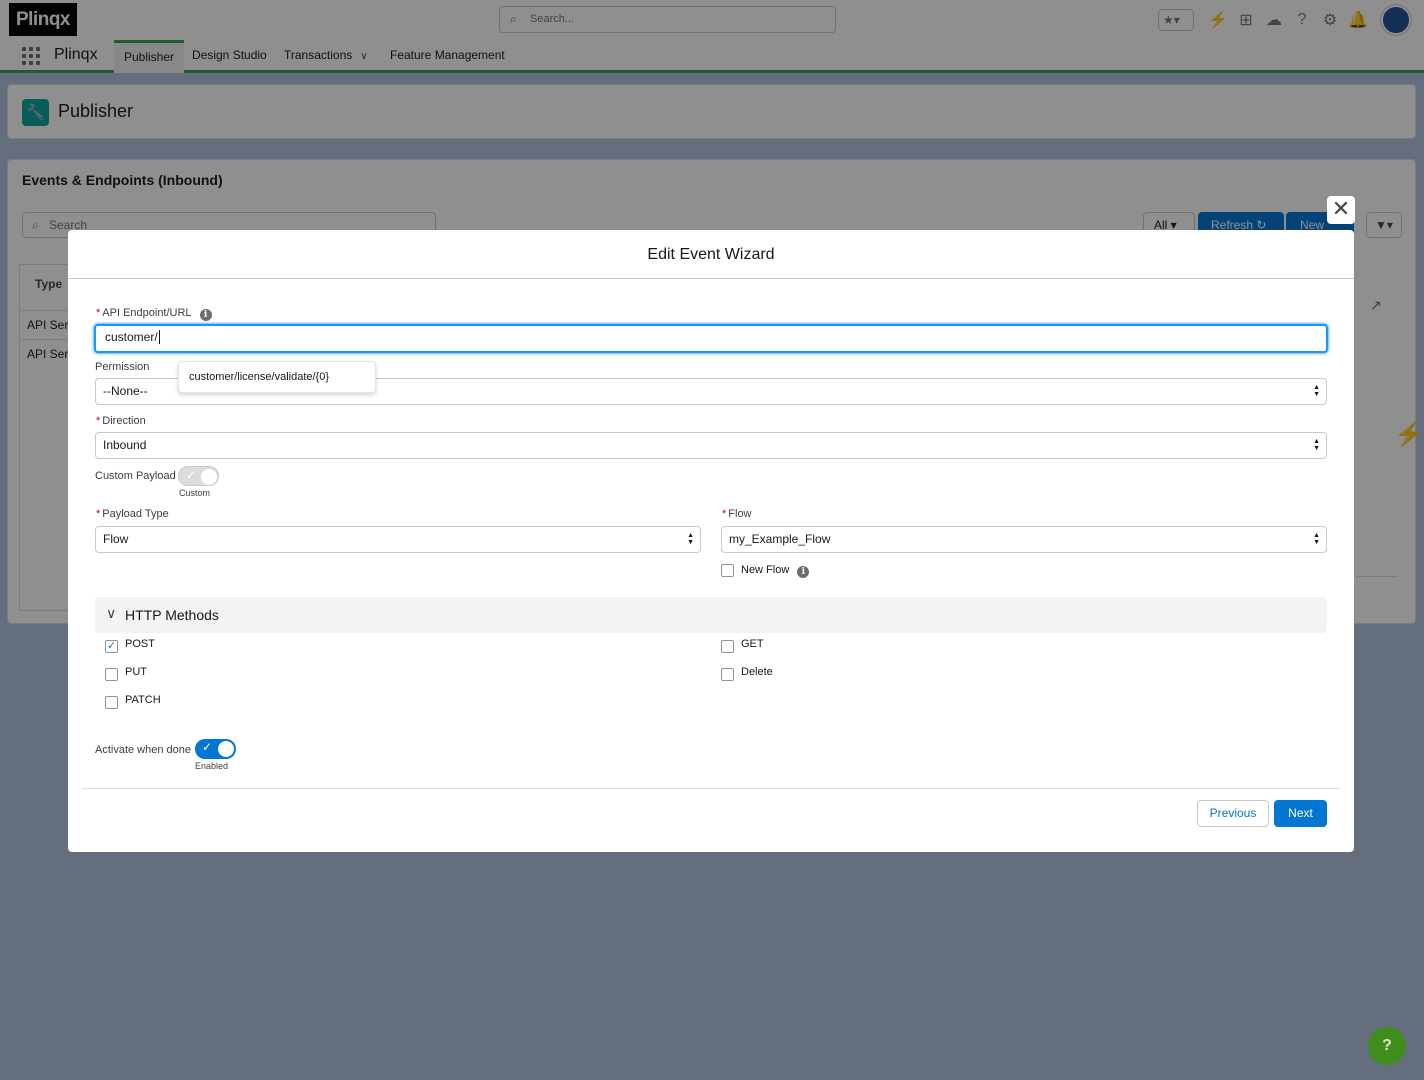 The width and height of the screenshot is (1424, 1080). I want to click on activate-toggle: ✓, so click(215, 749).